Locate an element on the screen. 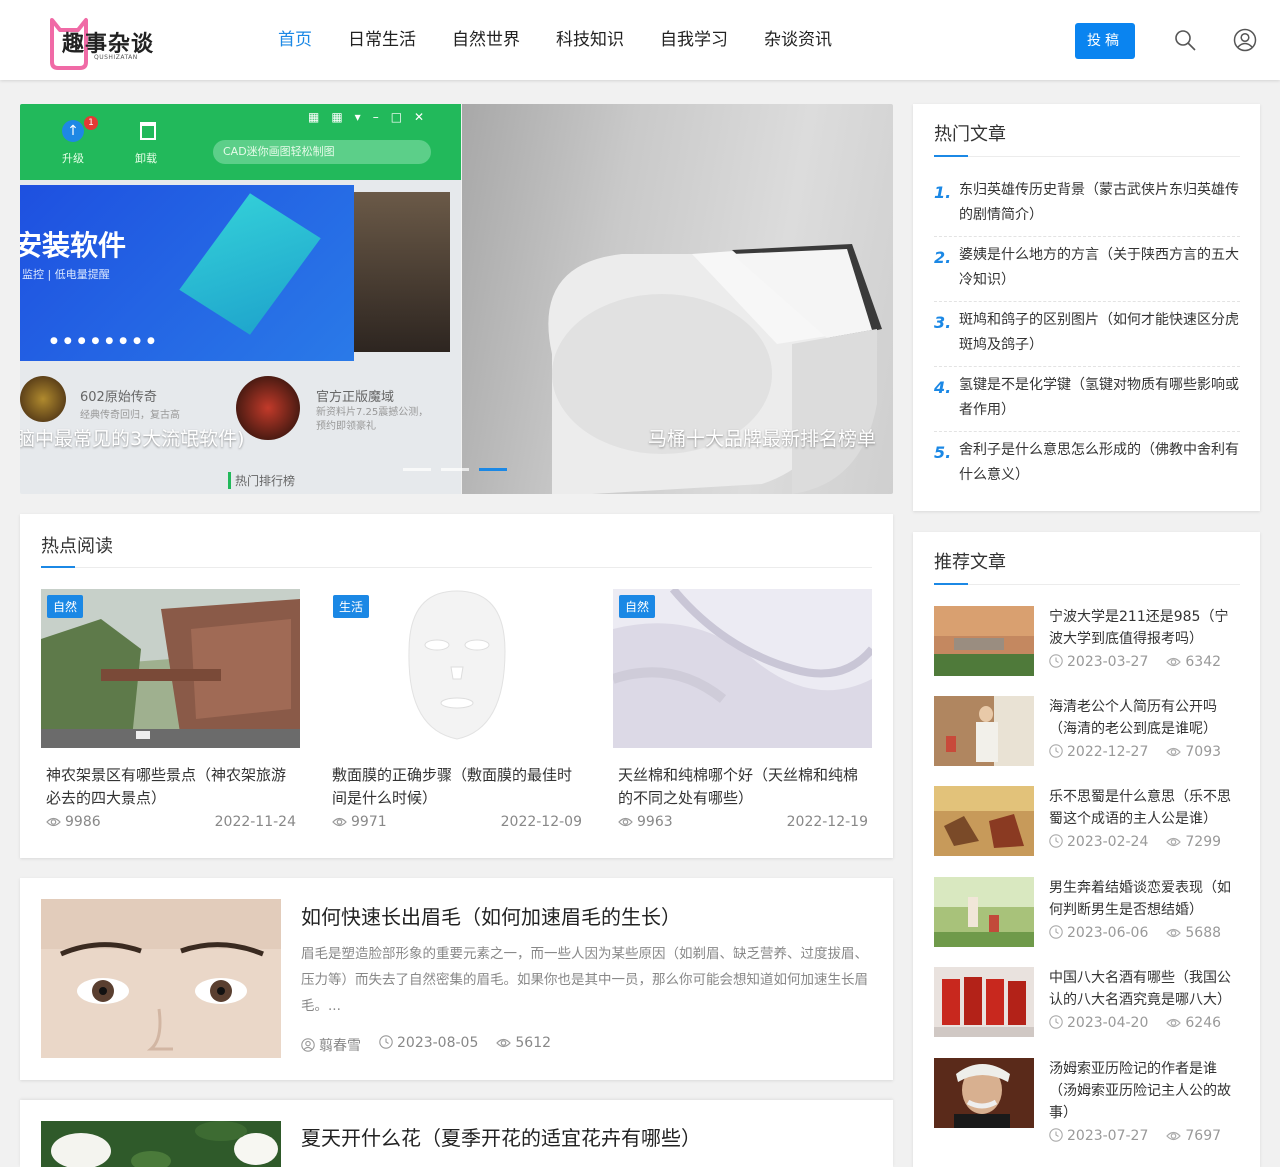  main-nav: 首页 日常生活 自然世界 科技知识 自我学习 杂谈资讯 is located at coordinates (555, 40).